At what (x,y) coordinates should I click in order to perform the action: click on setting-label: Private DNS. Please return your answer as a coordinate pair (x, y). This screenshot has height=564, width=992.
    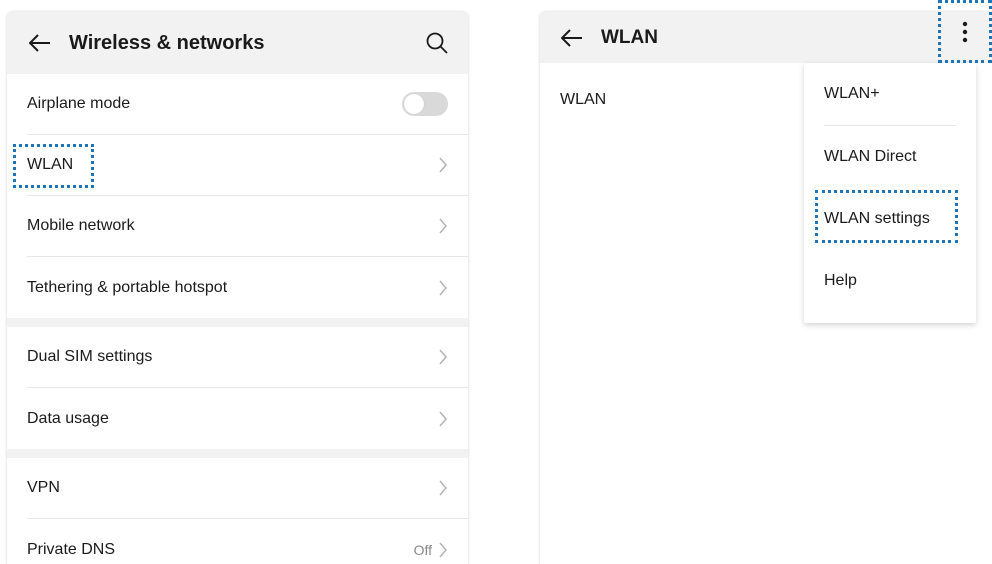
    Looking at the image, I should click on (71, 549).